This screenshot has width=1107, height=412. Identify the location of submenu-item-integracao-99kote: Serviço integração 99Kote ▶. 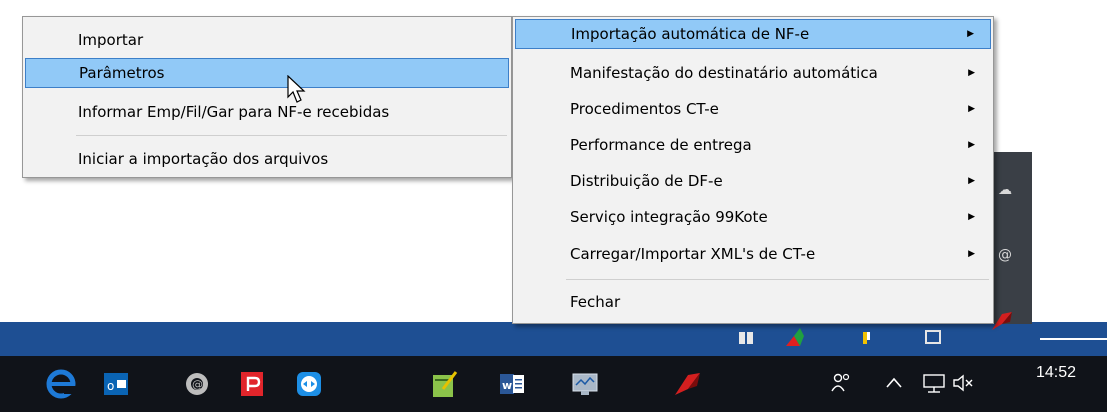
(753, 217).